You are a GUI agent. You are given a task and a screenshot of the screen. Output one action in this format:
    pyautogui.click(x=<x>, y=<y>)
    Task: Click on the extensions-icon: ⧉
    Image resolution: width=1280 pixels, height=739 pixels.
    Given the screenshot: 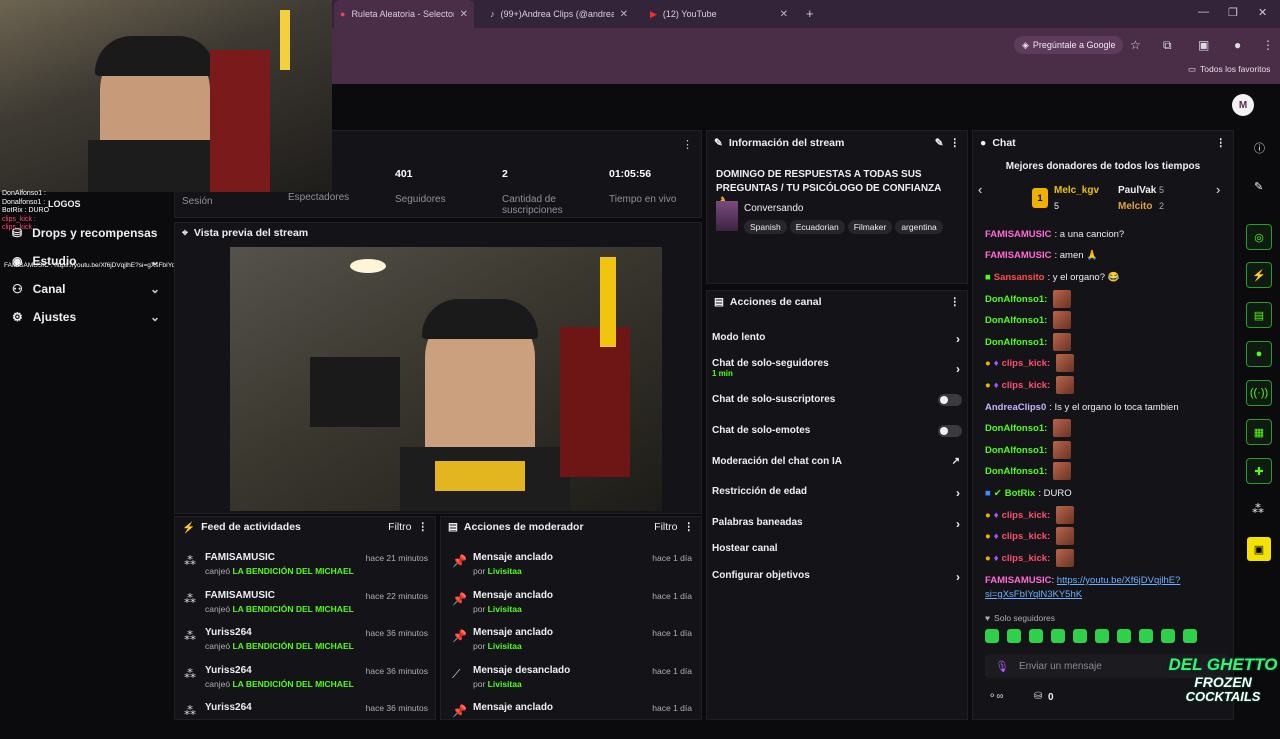 What is the action you would take?
    pyautogui.click(x=1167, y=45)
    